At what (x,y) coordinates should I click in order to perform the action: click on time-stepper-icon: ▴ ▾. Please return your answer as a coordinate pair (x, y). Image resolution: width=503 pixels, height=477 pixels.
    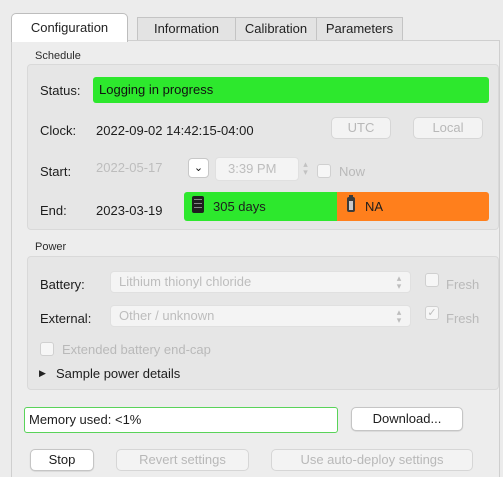
    Looking at the image, I should click on (305, 169).